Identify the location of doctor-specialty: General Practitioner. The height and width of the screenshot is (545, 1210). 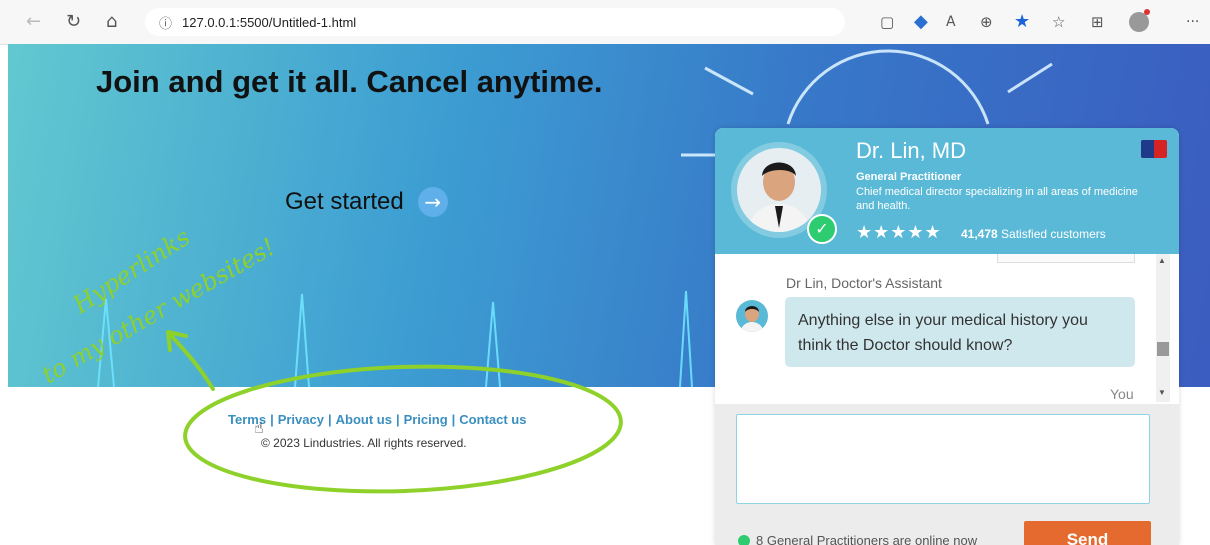
(909, 177).